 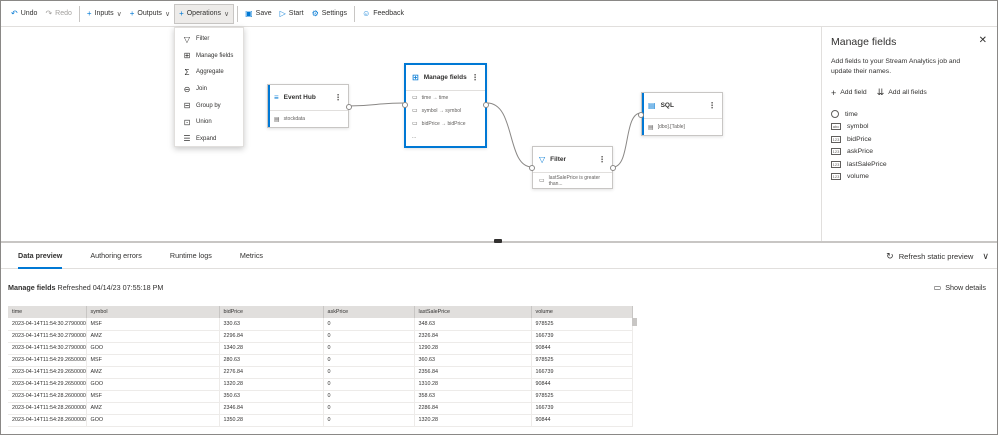 I want to click on manage-fields-icon: ⊞, so click(x=187, y=56).